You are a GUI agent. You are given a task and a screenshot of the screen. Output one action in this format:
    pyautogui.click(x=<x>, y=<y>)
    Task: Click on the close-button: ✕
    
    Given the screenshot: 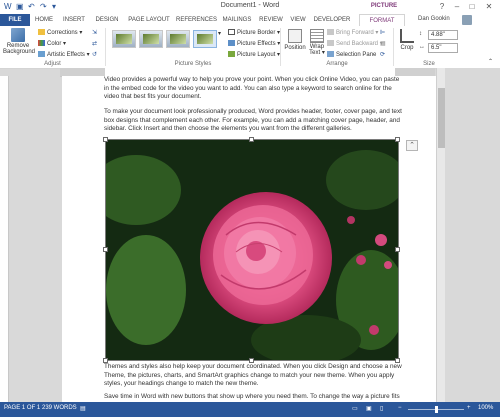 What is the action you would take?
    pyautogui.click(x=489, y=6)
    